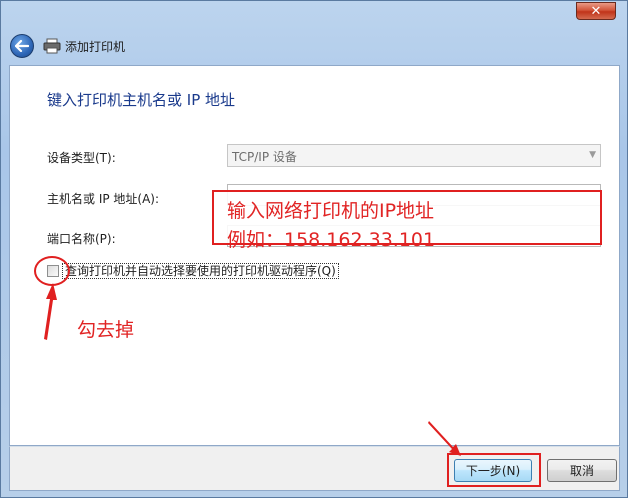 The height and width of the screenshot is (499, 628). What do you see at coordinates (264, 157) in the screenshot?
I see `device-type-value: TCP/IP 设备` at bounding box center [264, 157].